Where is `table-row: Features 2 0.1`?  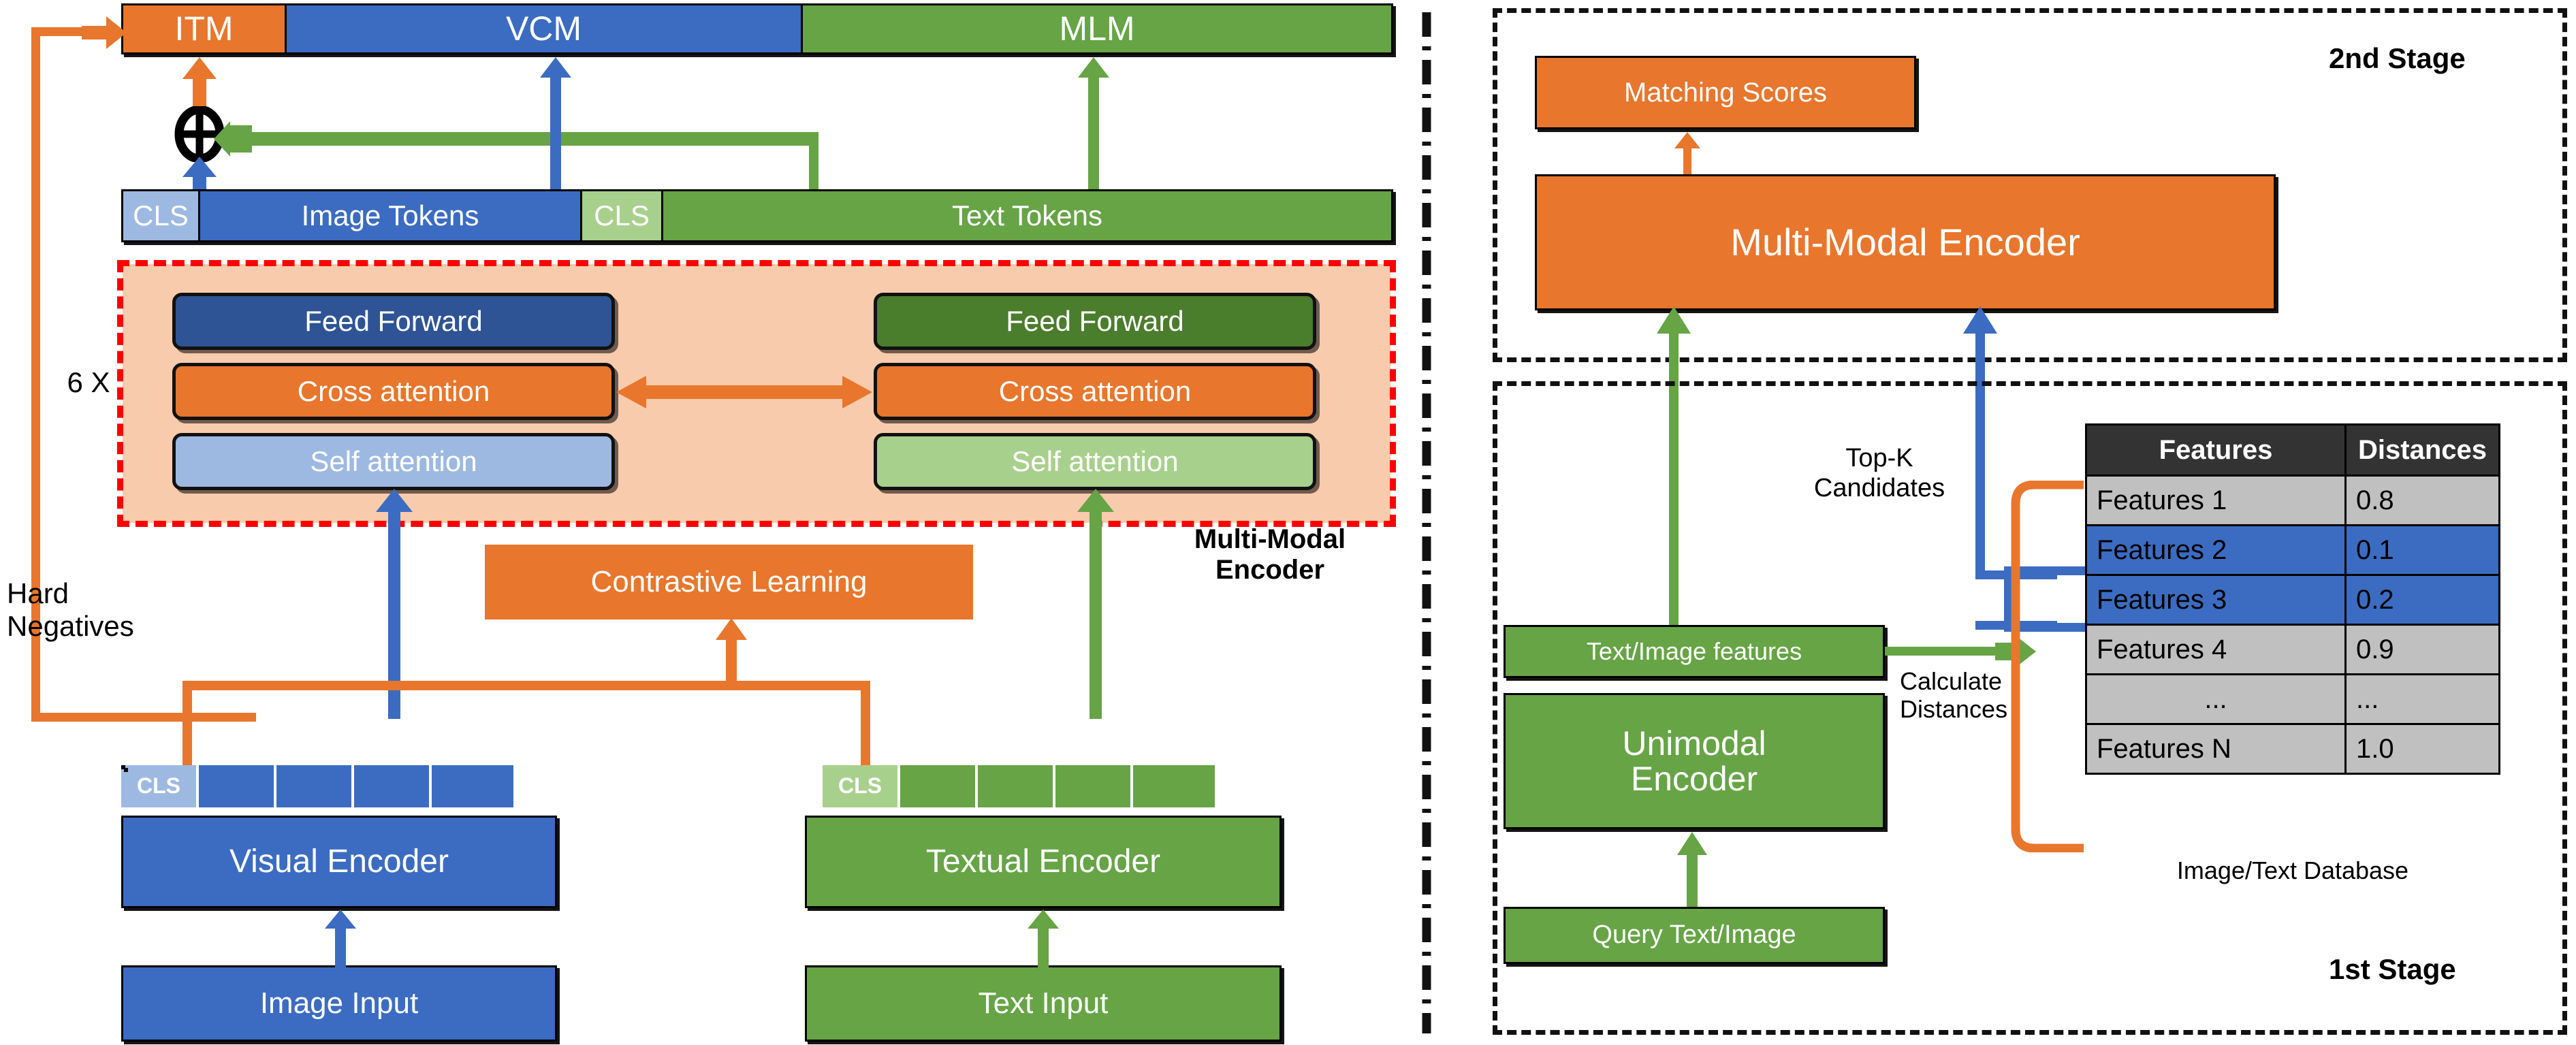 table-row: Features 2 0.1 is located at coordinates (2292, 550).